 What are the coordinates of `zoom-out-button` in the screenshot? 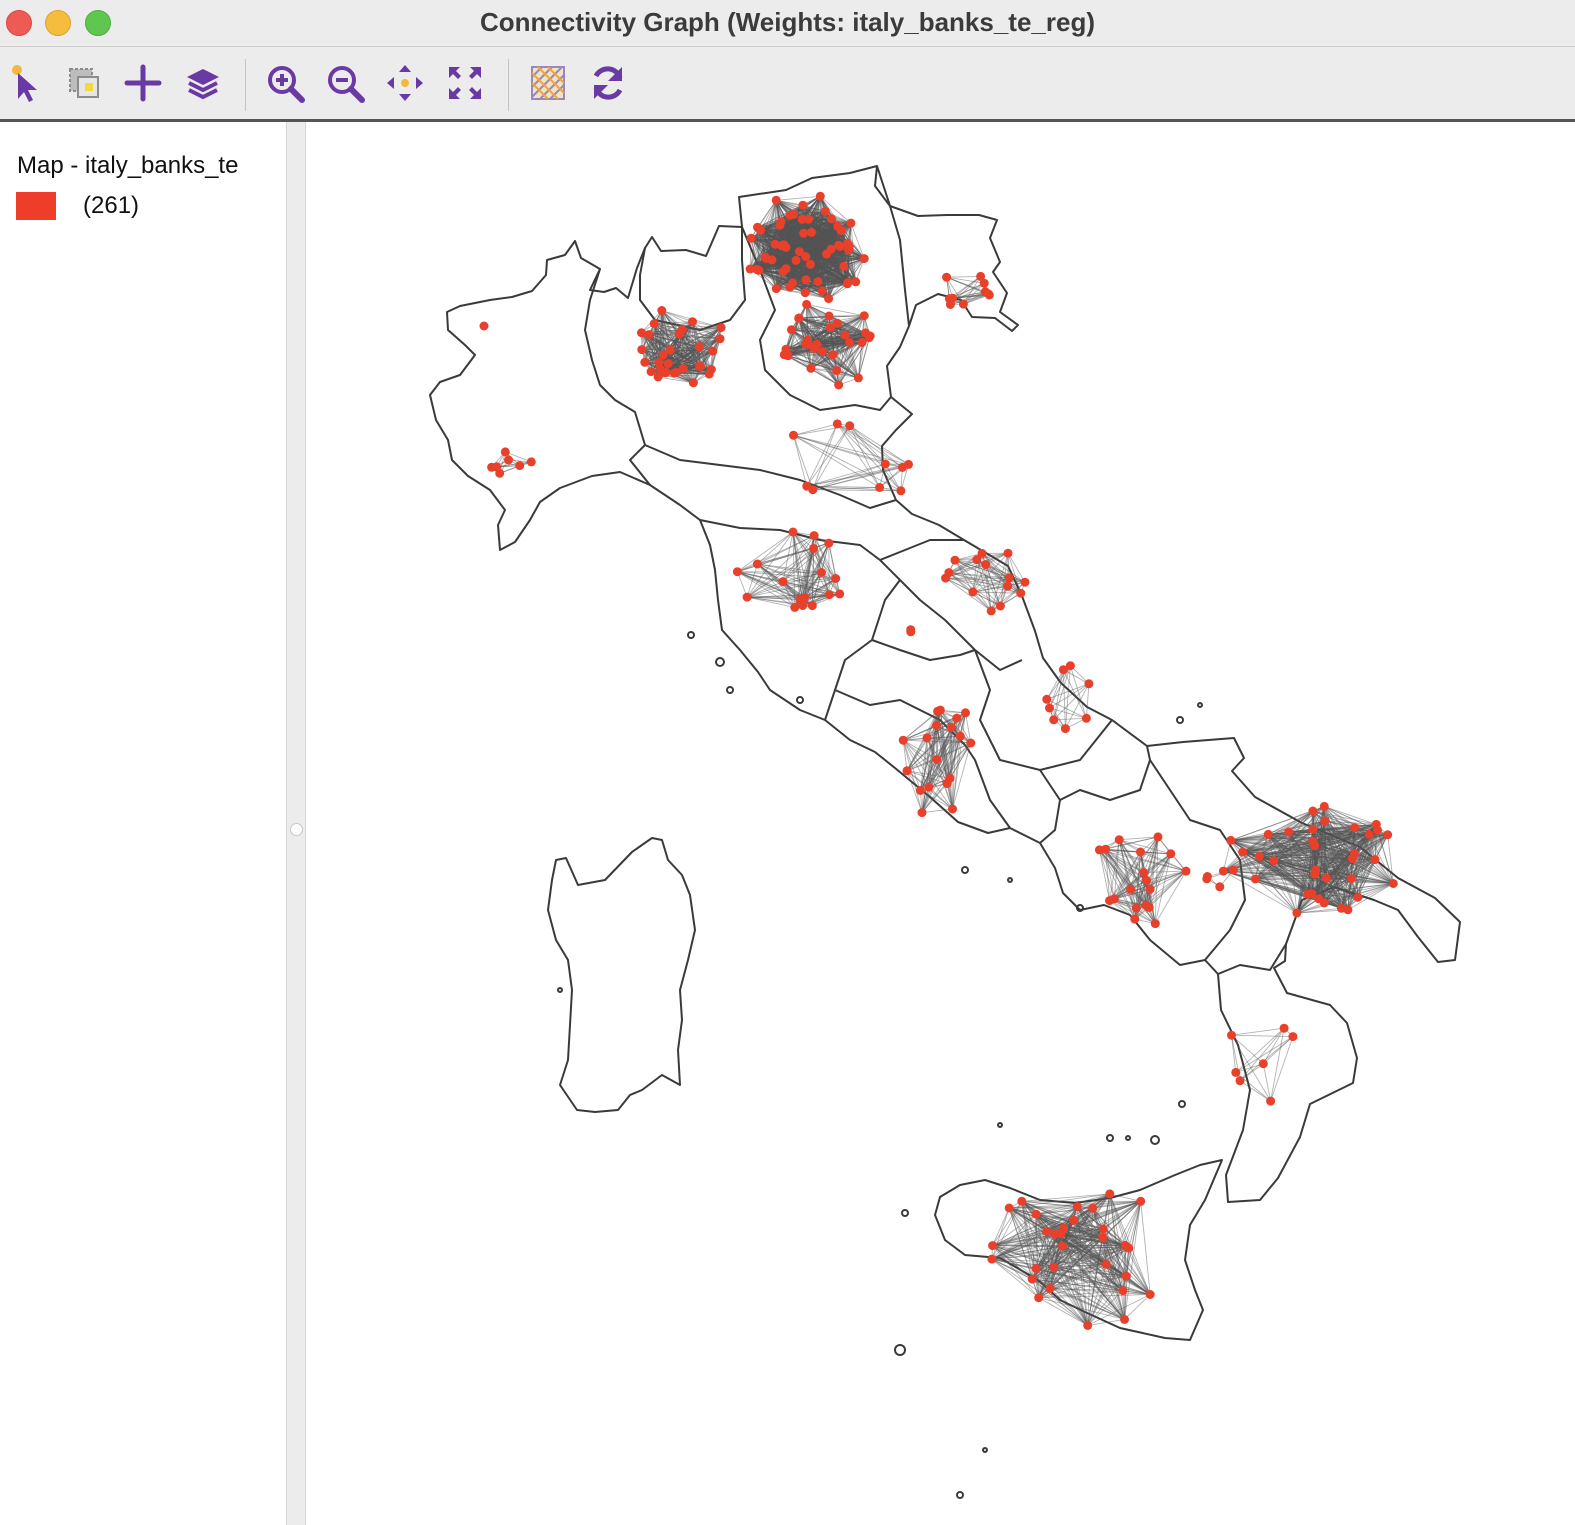 It's located at (345, 83).